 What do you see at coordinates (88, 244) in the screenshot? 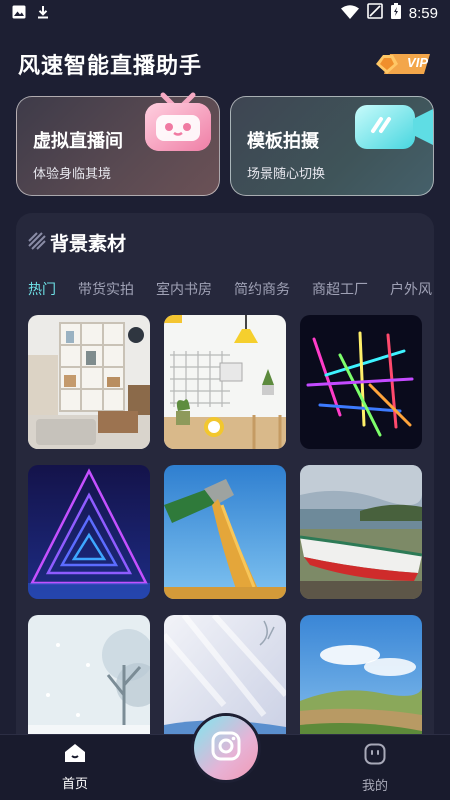
I see `section-title: 背景素材` at bounding box center [88, 244].